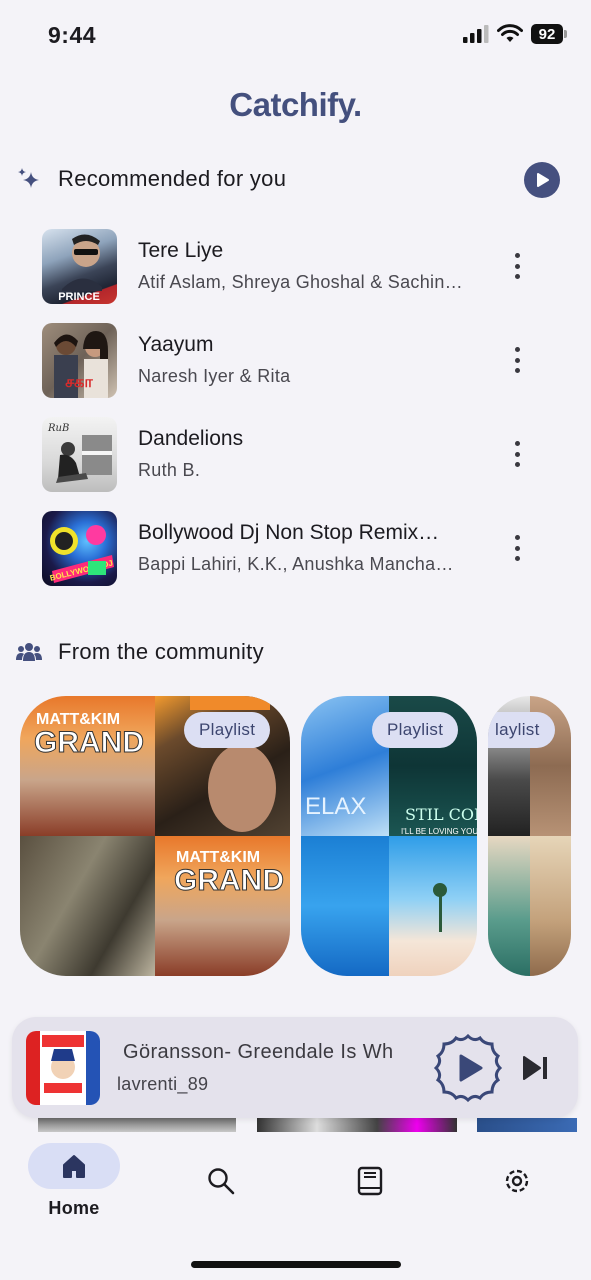  I want to click on sparkle-icon, so click(29, 179).